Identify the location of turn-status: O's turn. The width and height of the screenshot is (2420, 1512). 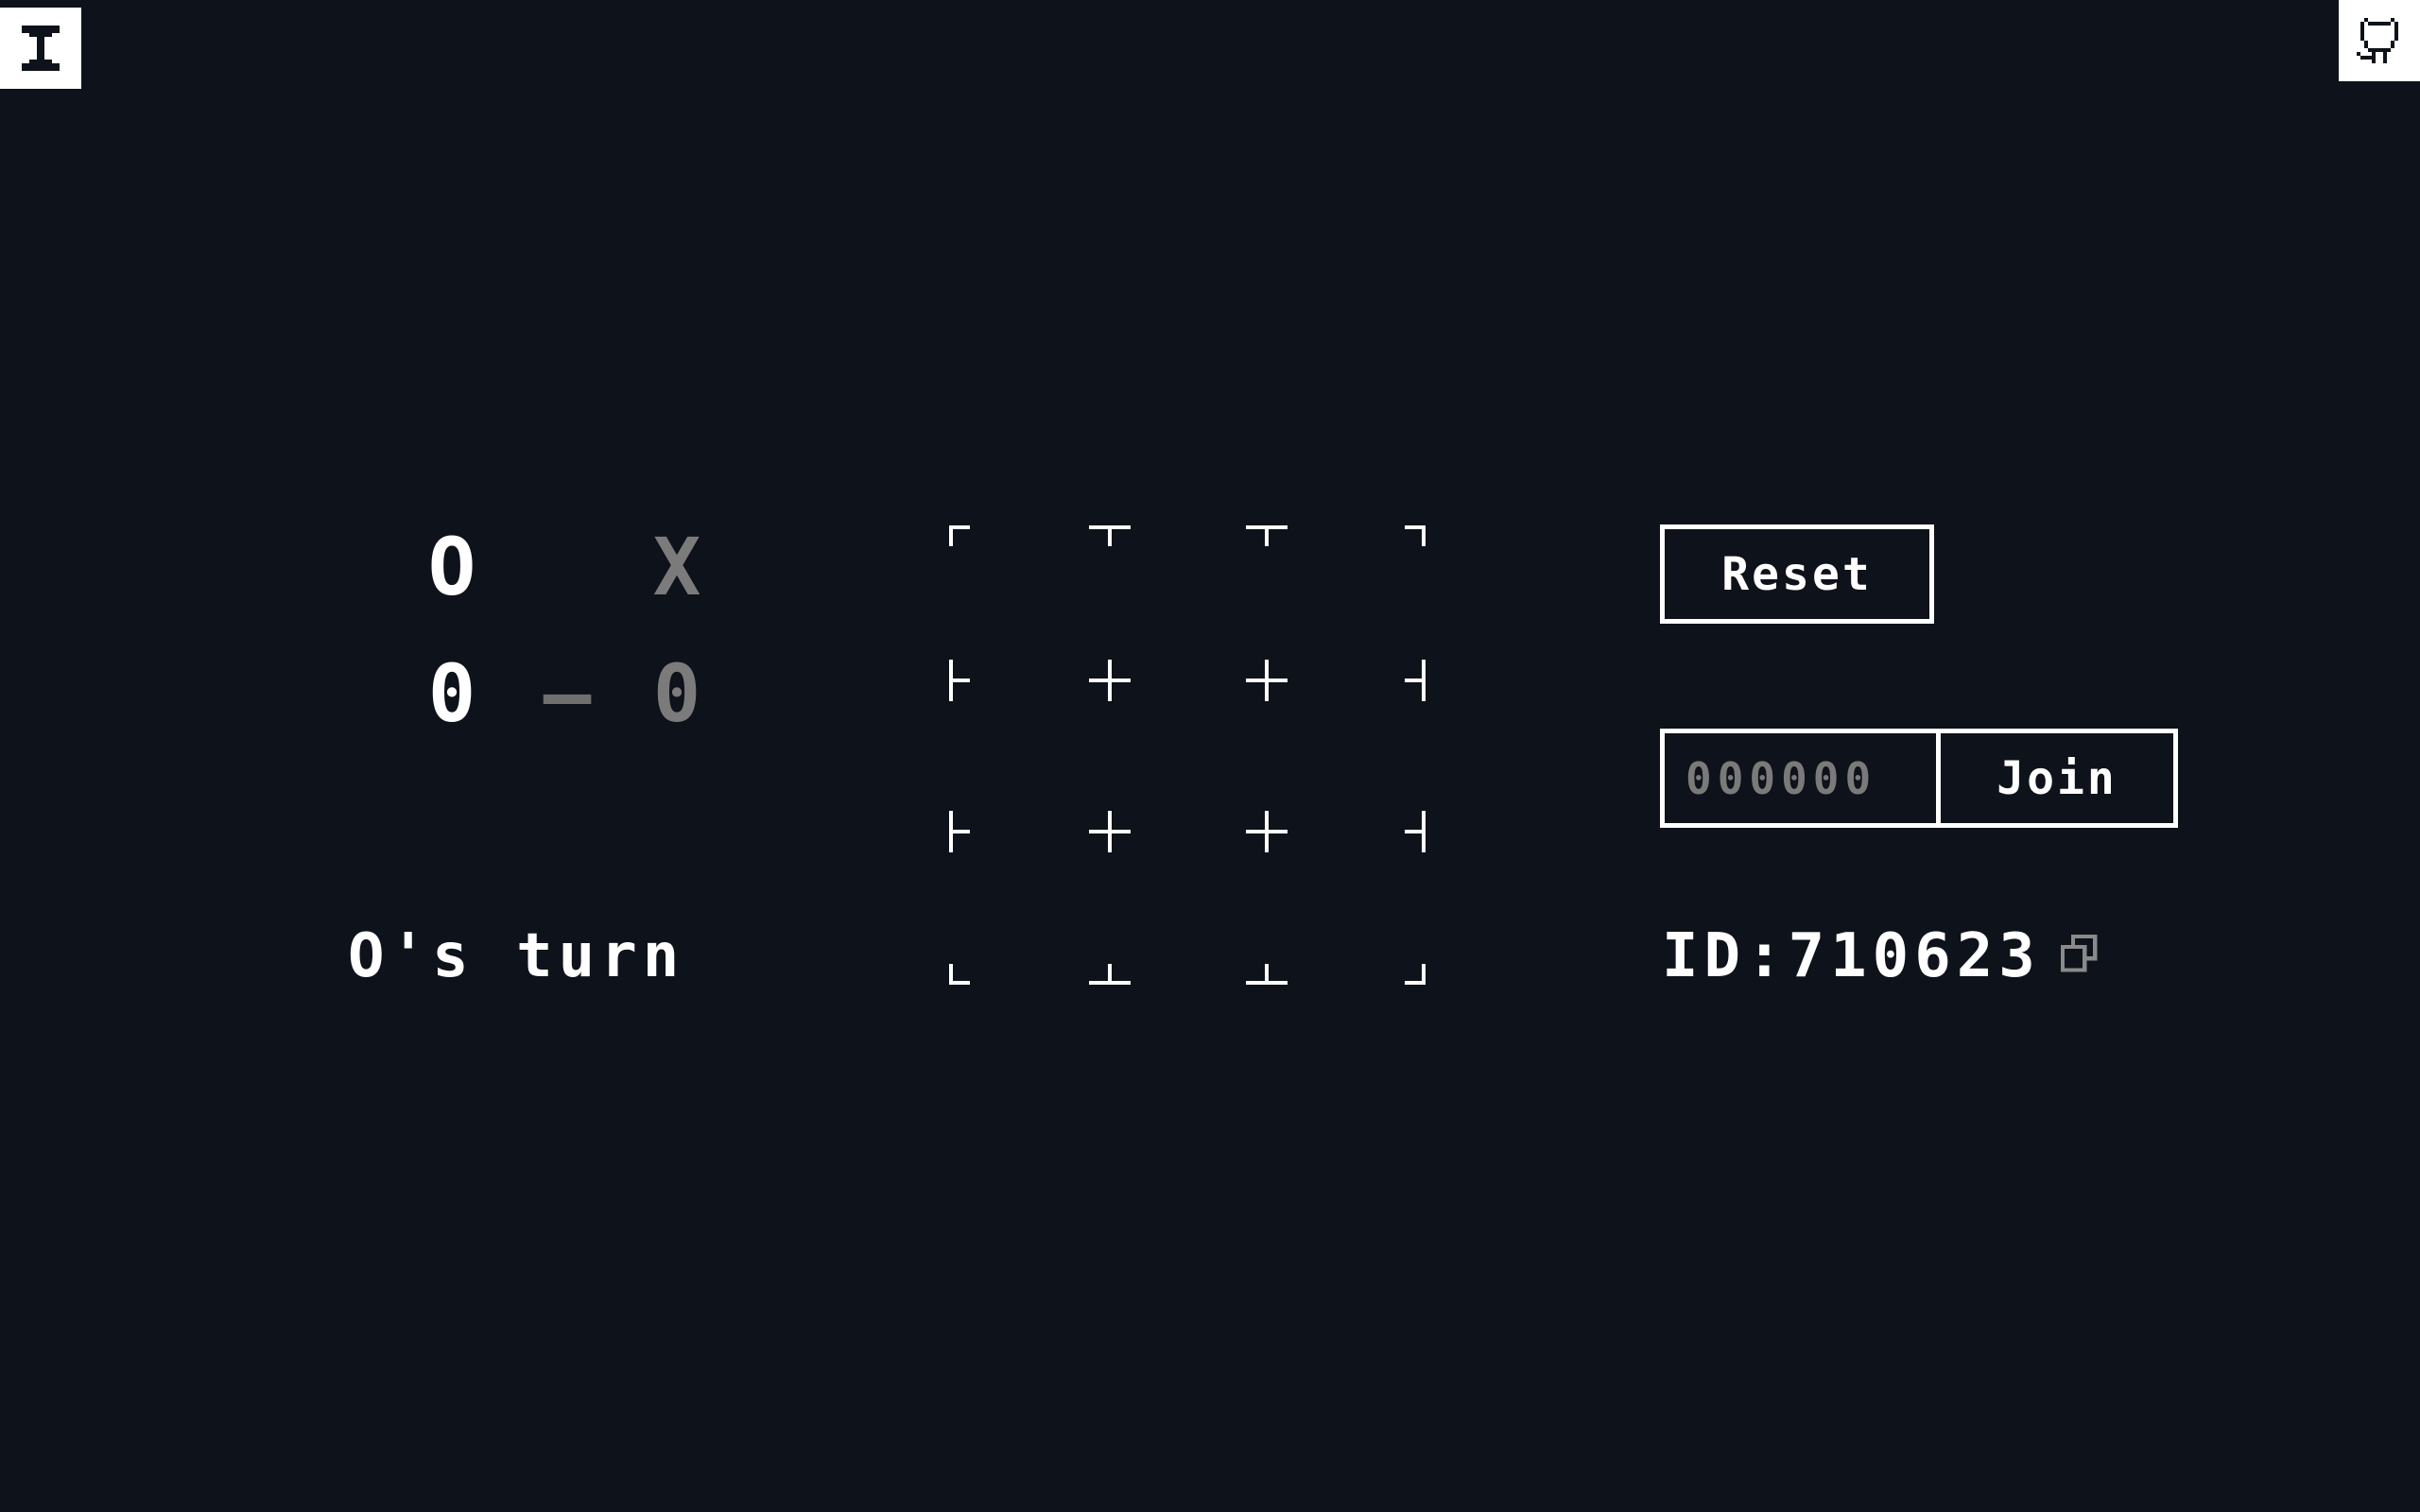
(516, 956).